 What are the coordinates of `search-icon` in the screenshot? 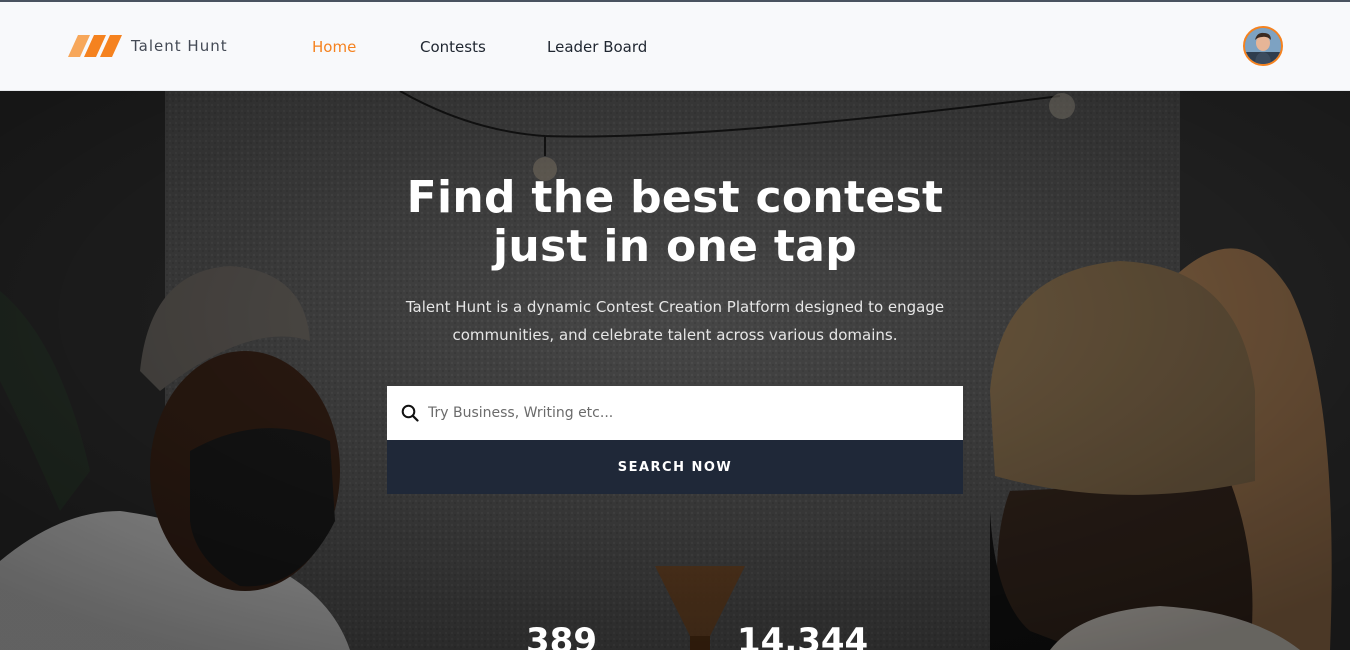 It's located at (410, 413).